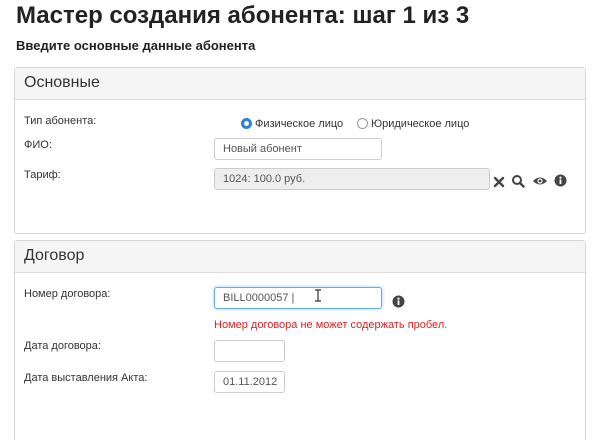 The width and height of the screenshot is (600, 440). Describe the element at coordinates (420, 123) in the screenshot. I see `radio-legal-label: Юридическое лицо` at that location.